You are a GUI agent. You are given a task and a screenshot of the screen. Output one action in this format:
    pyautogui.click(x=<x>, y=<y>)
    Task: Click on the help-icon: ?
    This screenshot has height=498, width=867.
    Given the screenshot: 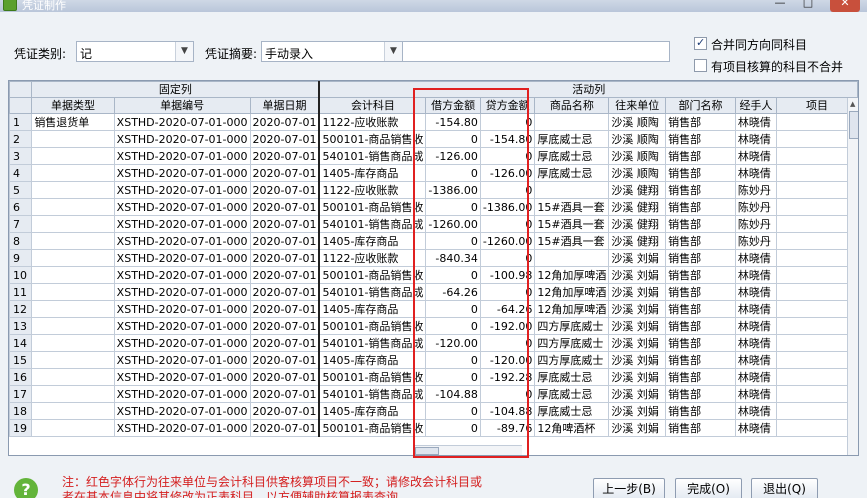 What is the action you would take?
    pyautogui.click(x=26, y=488)
    